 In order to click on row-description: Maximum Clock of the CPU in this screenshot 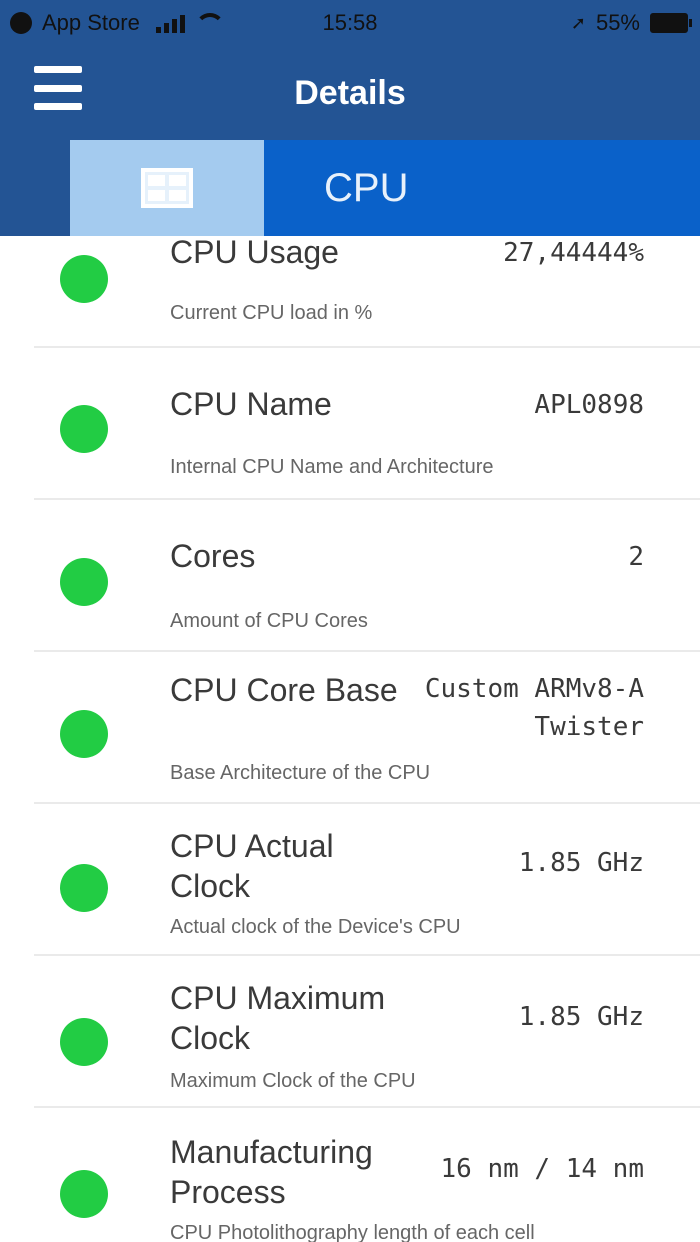, I will do `click(293, 1081)`.